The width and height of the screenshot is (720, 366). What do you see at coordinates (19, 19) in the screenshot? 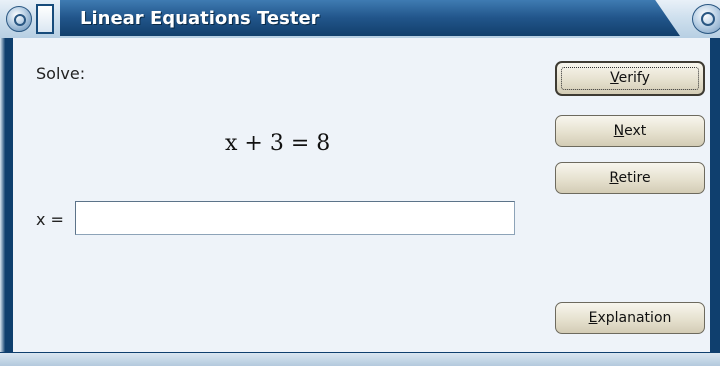
I see `window-menu-icon` at bounding box center [19, 19].